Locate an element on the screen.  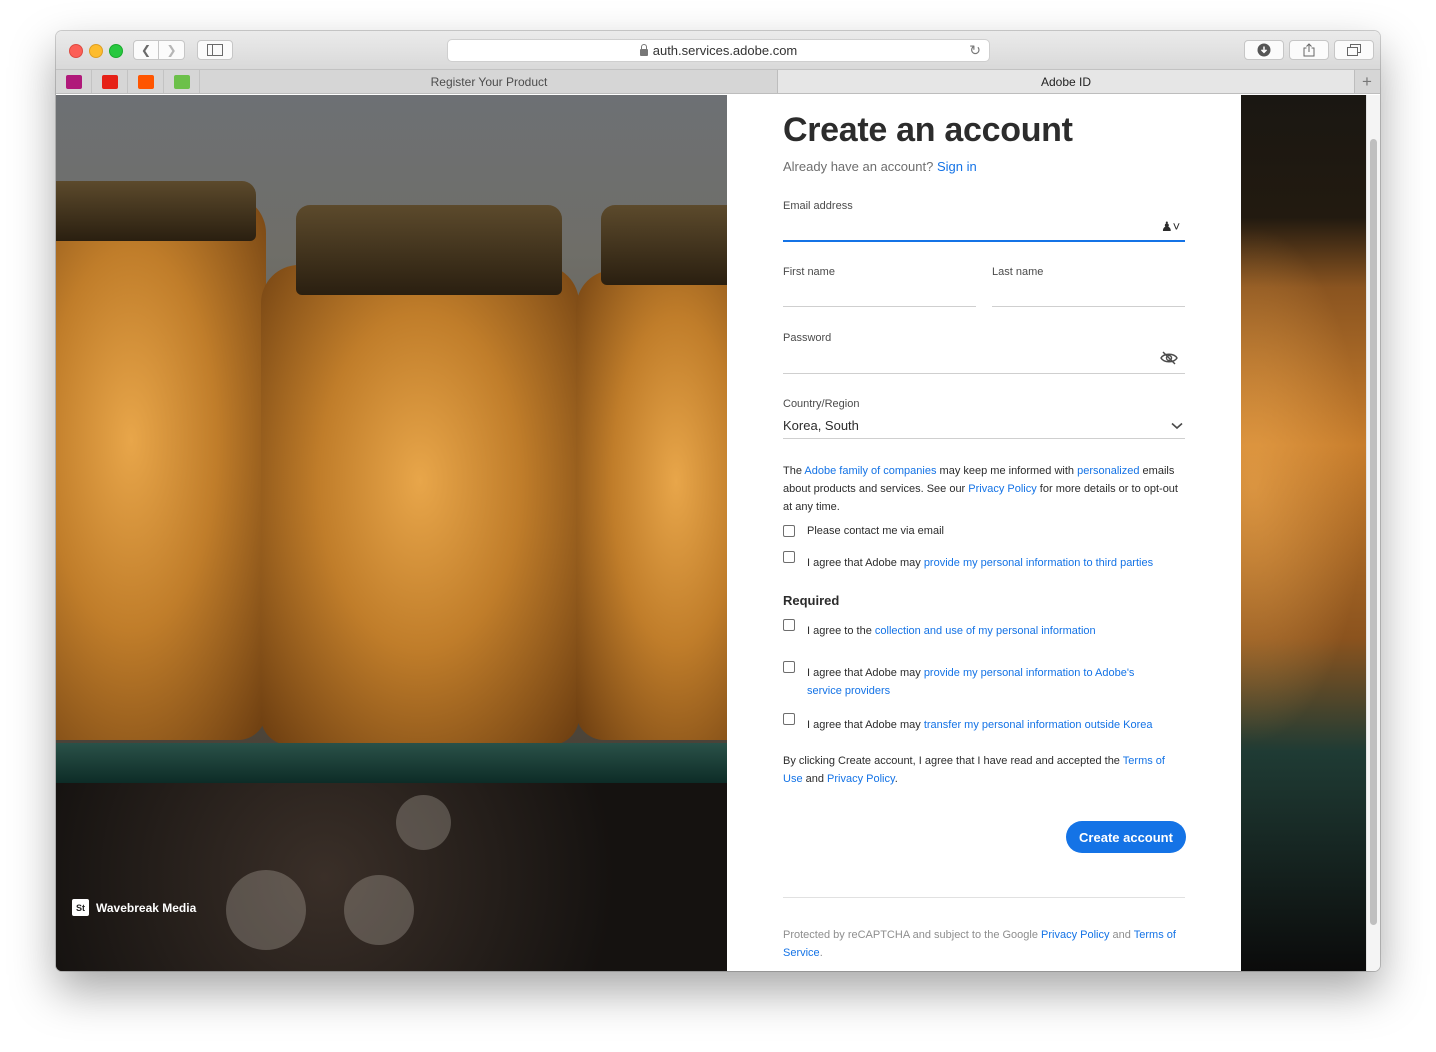
tab-adobe-id: Adobe ID is located at coordinates (1066, 81).